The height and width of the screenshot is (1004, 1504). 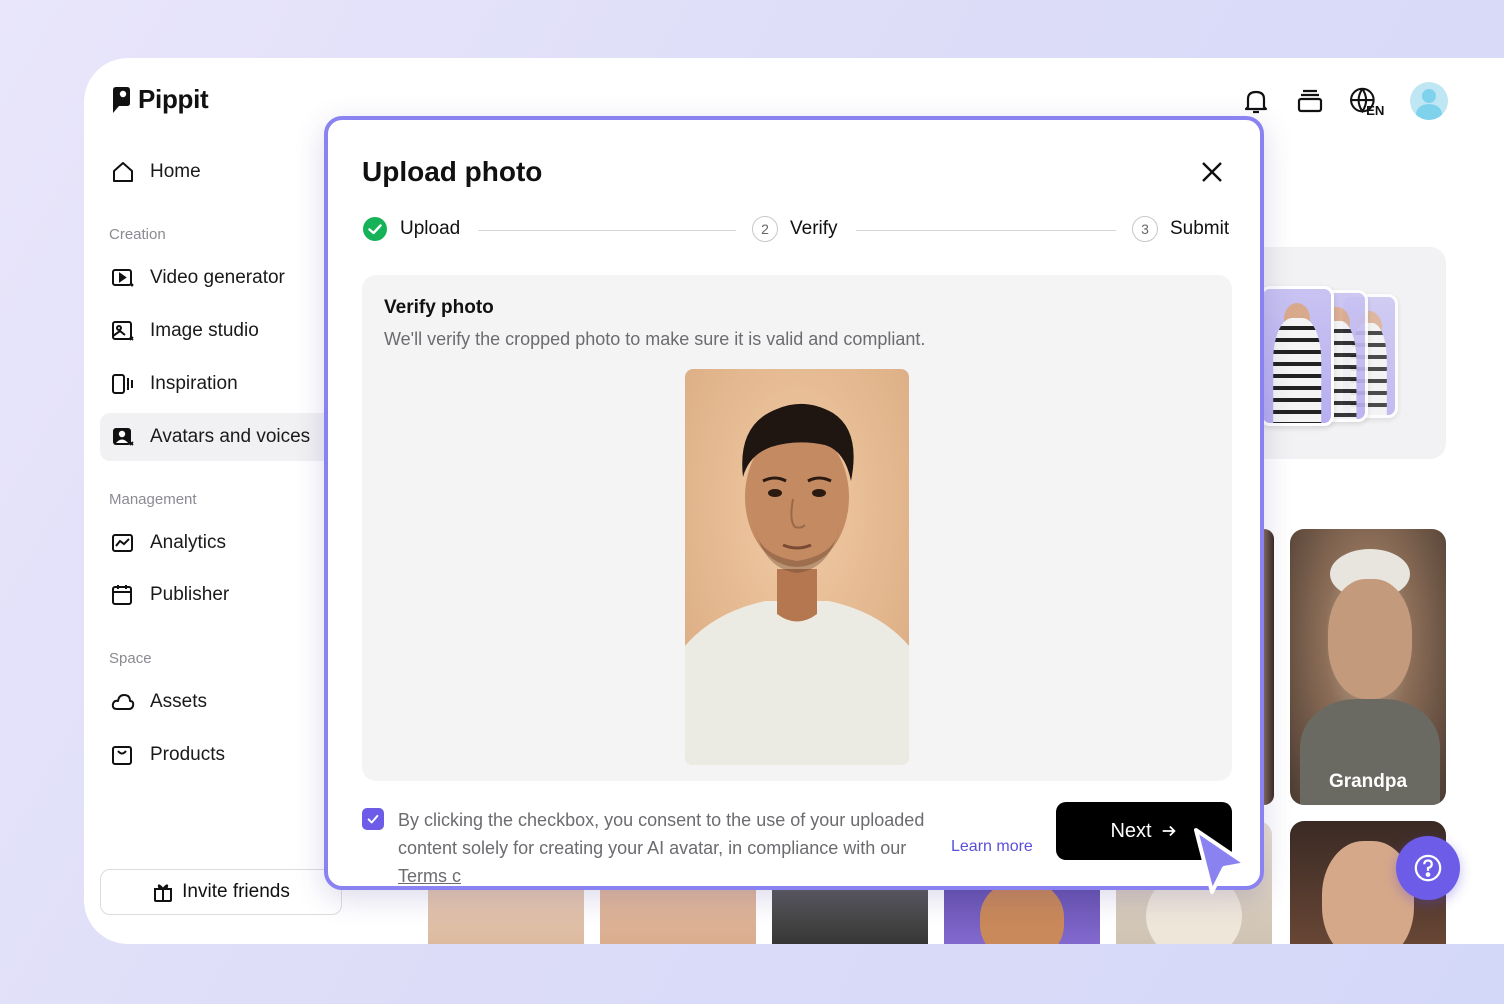 I want to click on step-upload: Upload, so click(x=411, y=229).